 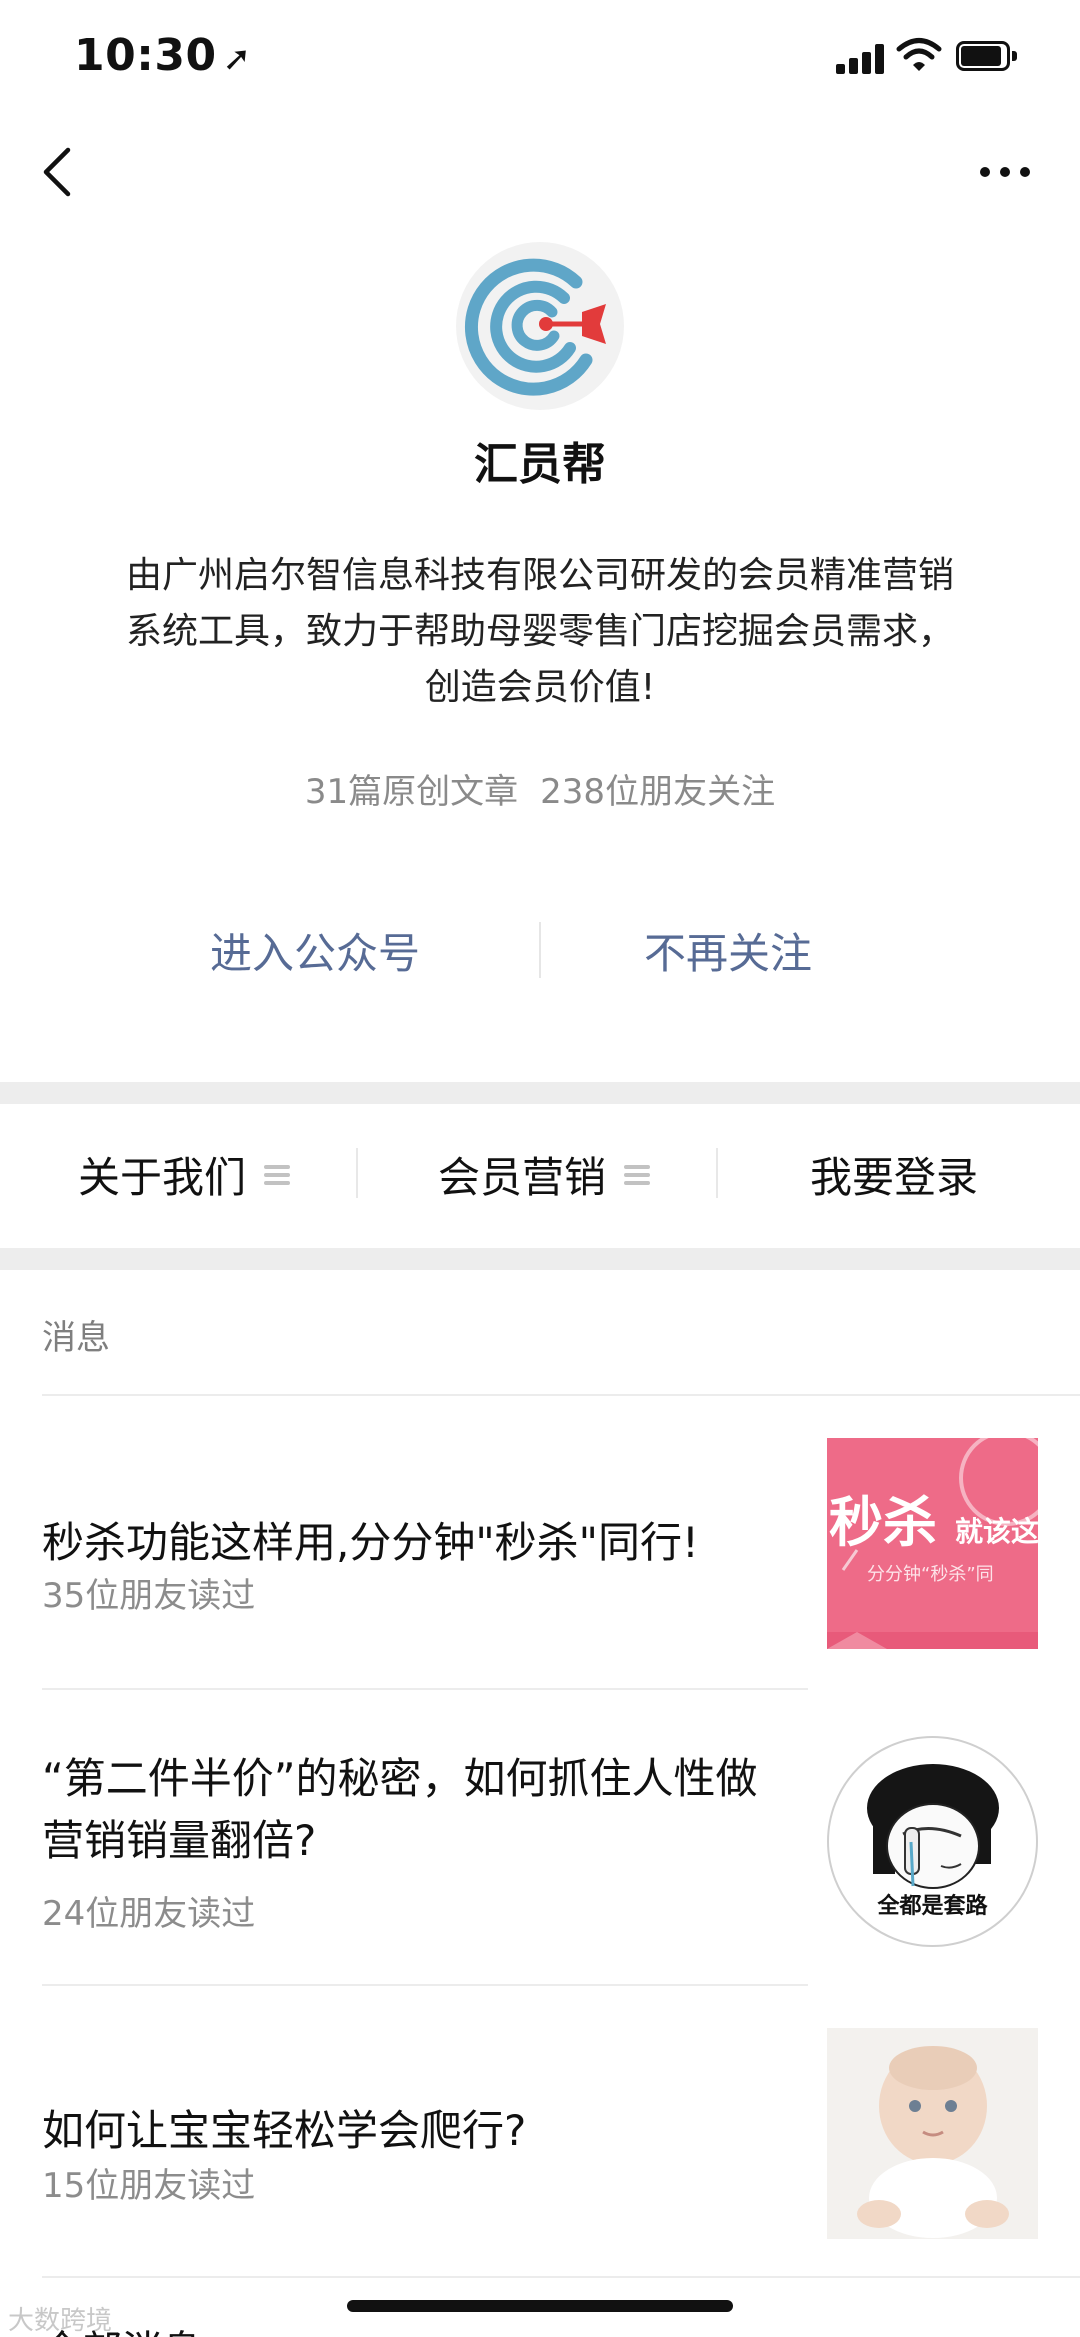 I want to click on chevron-left-icon, so click(x=57, y=172).